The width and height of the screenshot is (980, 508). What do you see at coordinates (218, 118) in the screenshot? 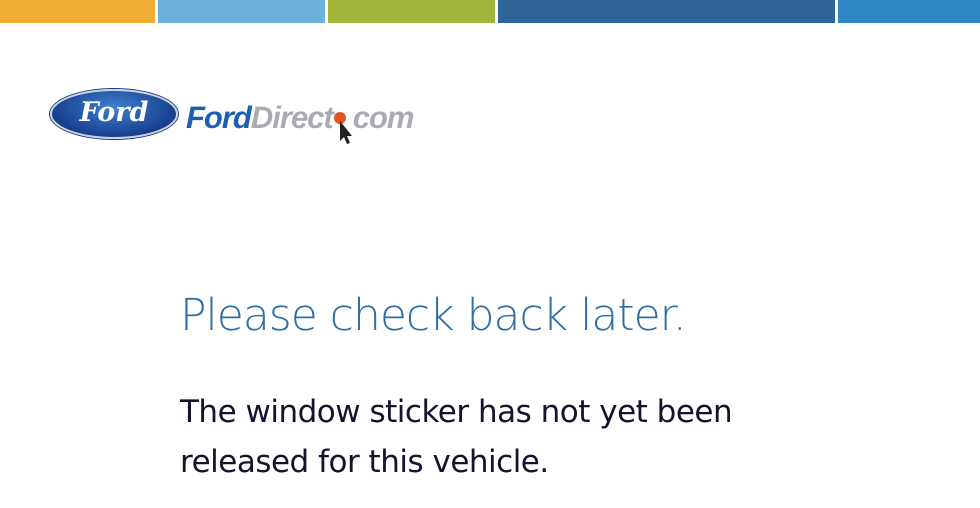
I see `wordmark-text: Ford` at bounding box center [218, 118].